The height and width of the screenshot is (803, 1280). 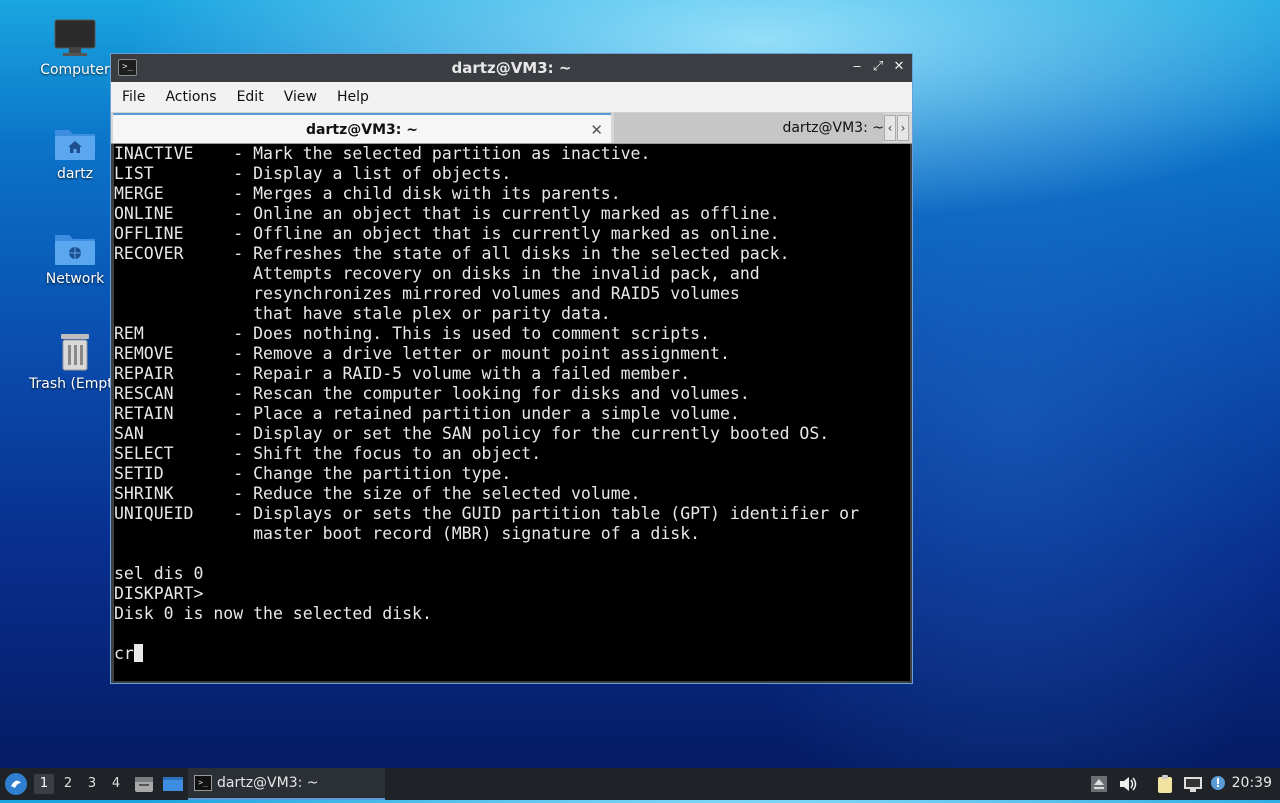 I want to click on taskbar-task-terminal: >_ dartz@VM3: ~, so click(x=286, y=784).